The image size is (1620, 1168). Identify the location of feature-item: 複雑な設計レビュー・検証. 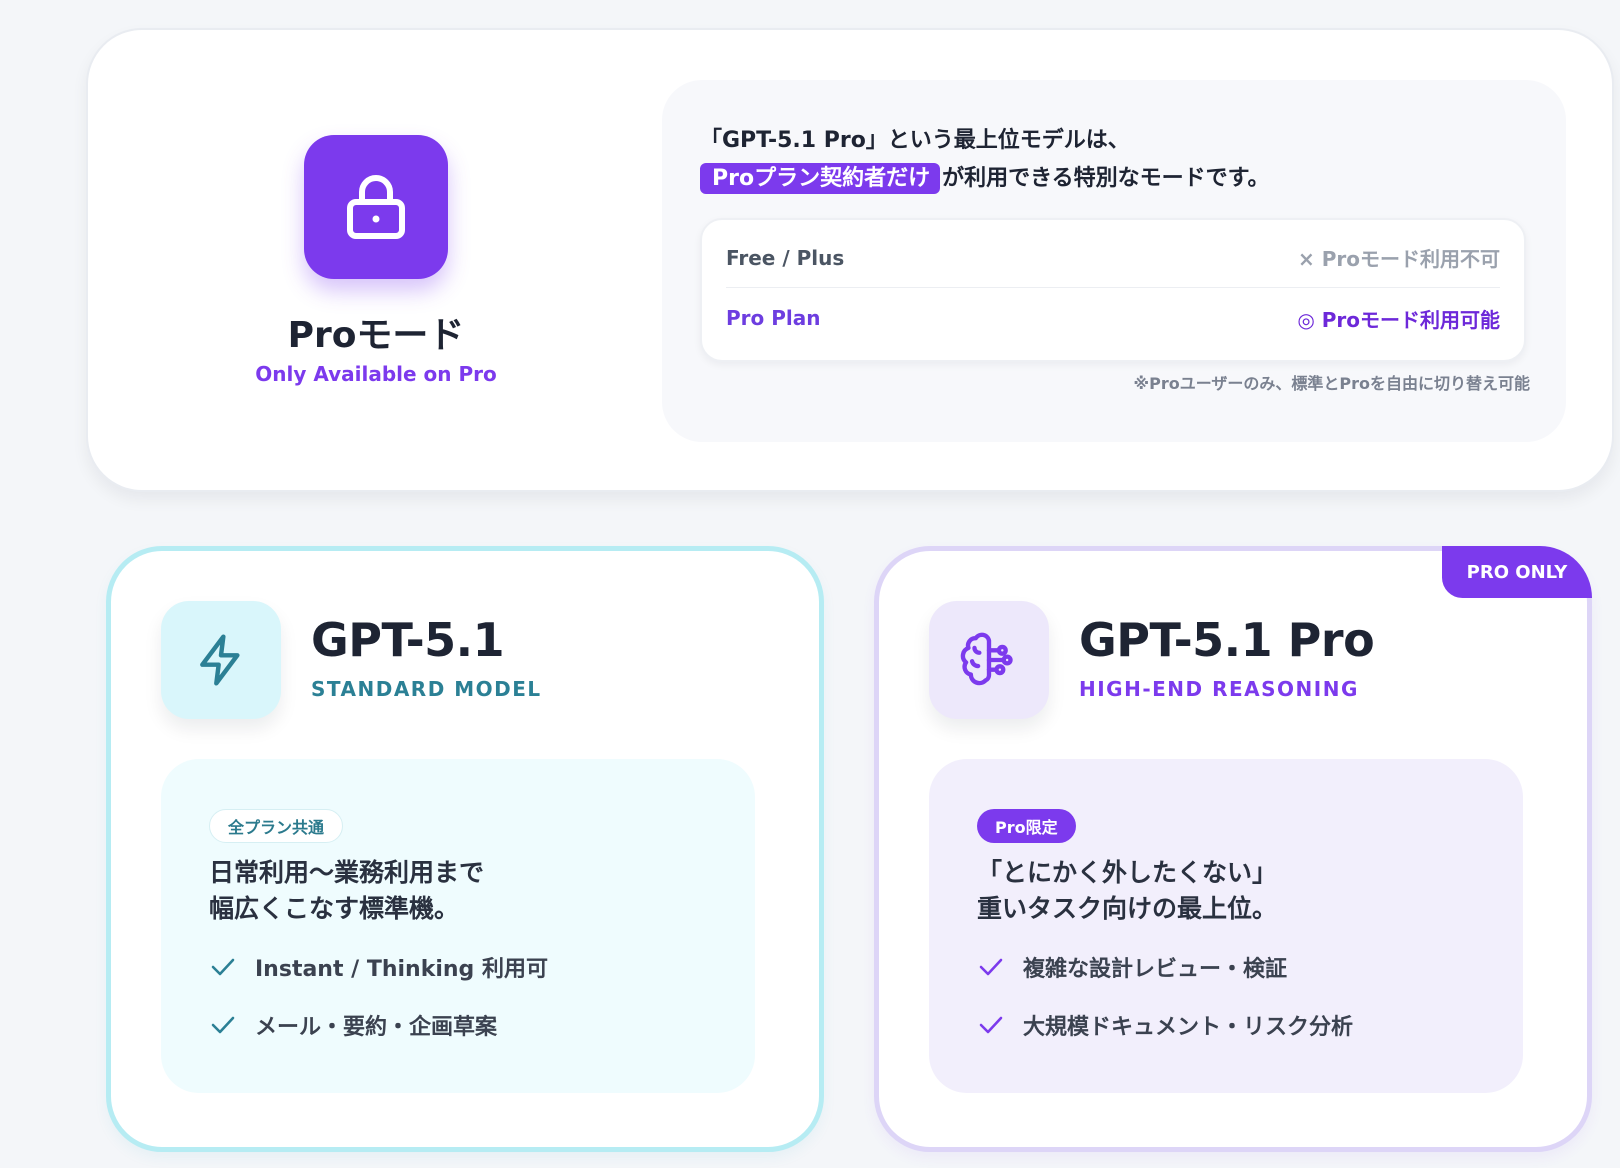
(1132, 967).